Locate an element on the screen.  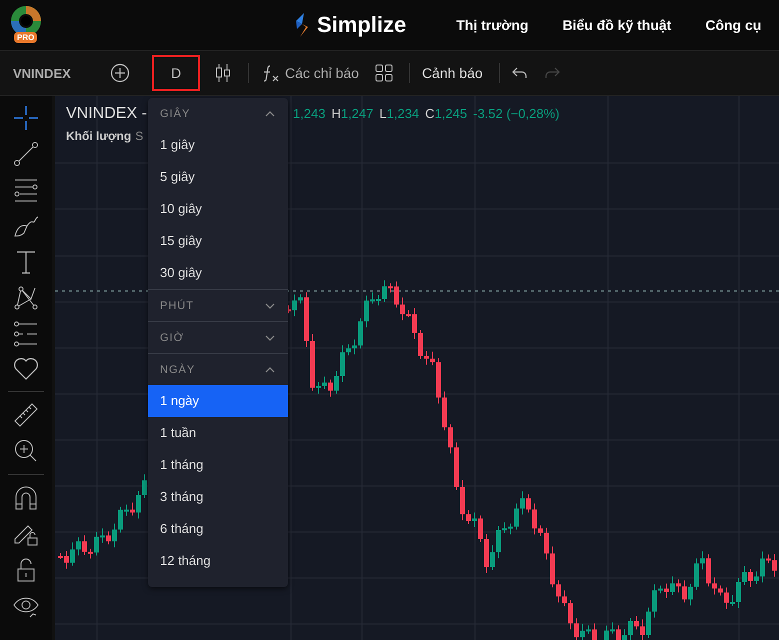
interval-option: 1 ngày is located at coordinates (218, 401).